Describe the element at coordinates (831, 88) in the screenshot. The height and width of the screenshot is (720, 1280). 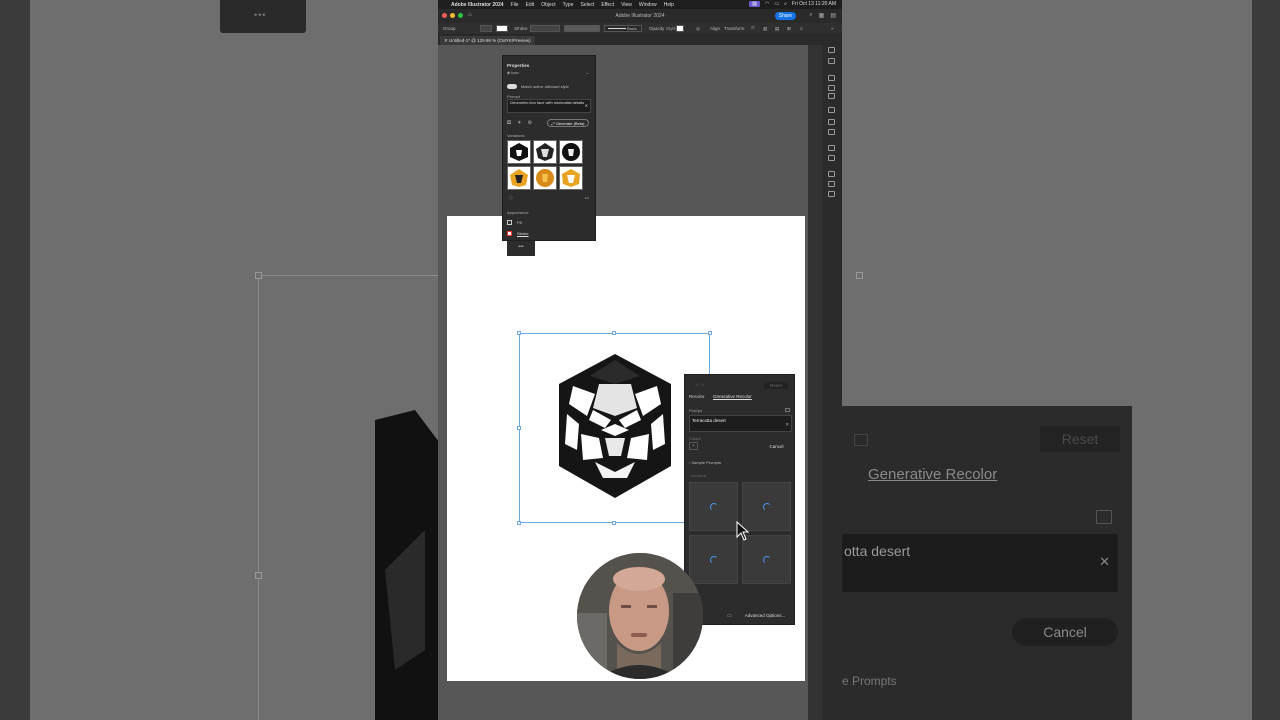
I see `brushes-dock-icon` at that location.